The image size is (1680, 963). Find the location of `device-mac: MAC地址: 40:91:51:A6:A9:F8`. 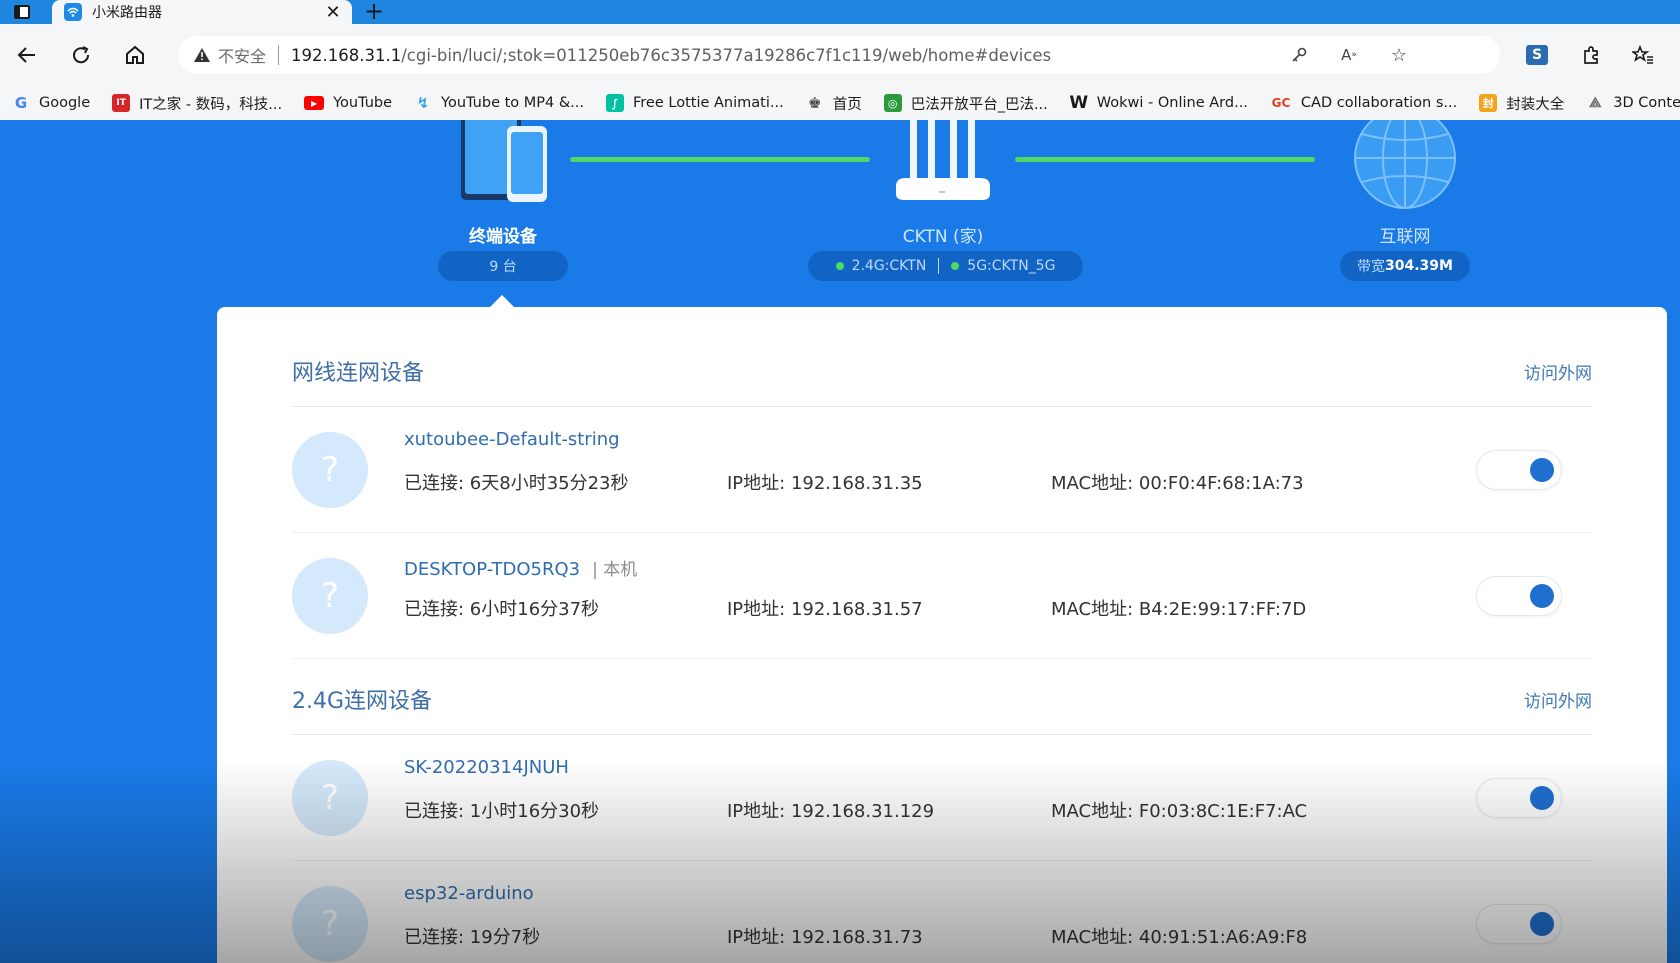

device-mac: MAC地址: 40:91:51:A6:A9:F8 is located at coordinates (1179, 937).